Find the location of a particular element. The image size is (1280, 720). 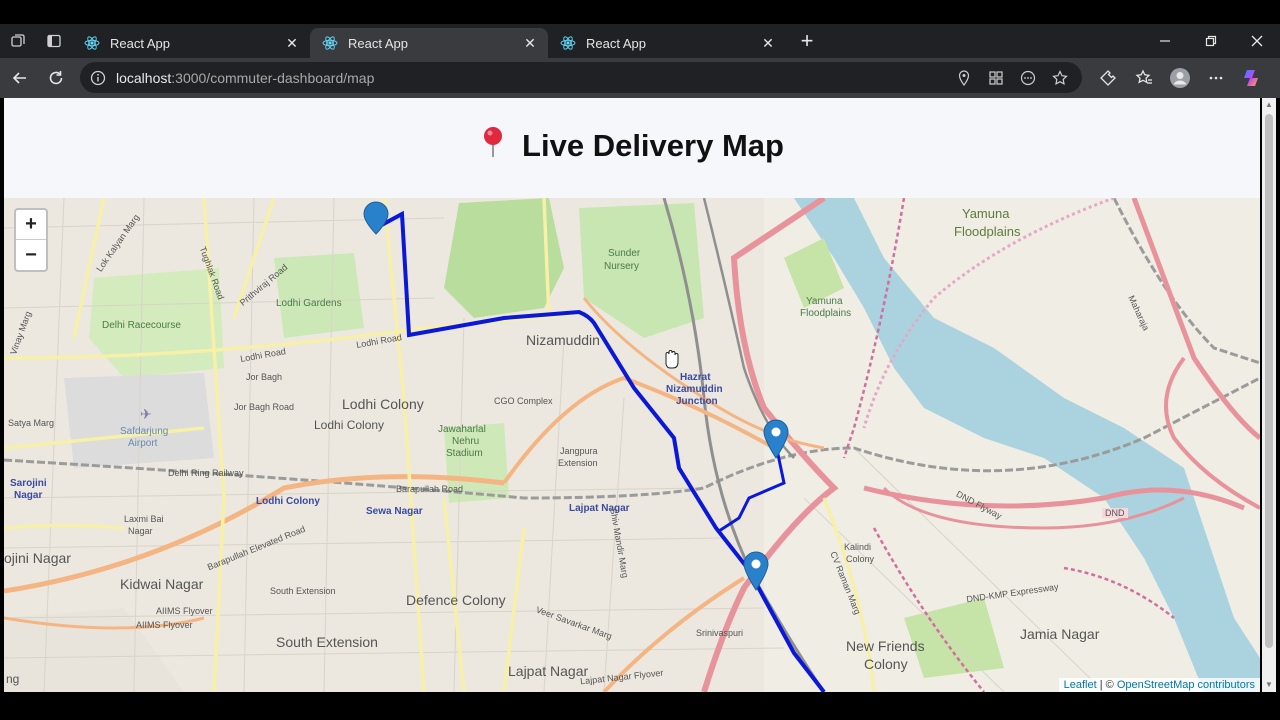

page-scrollbar: ▲ ▼ is located at coordinates (1269, 395).